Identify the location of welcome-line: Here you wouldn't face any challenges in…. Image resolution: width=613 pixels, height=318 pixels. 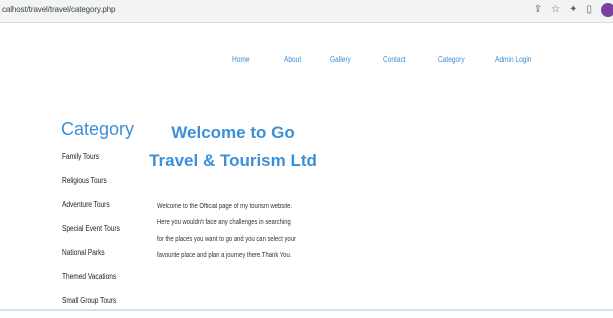
(224, 223).